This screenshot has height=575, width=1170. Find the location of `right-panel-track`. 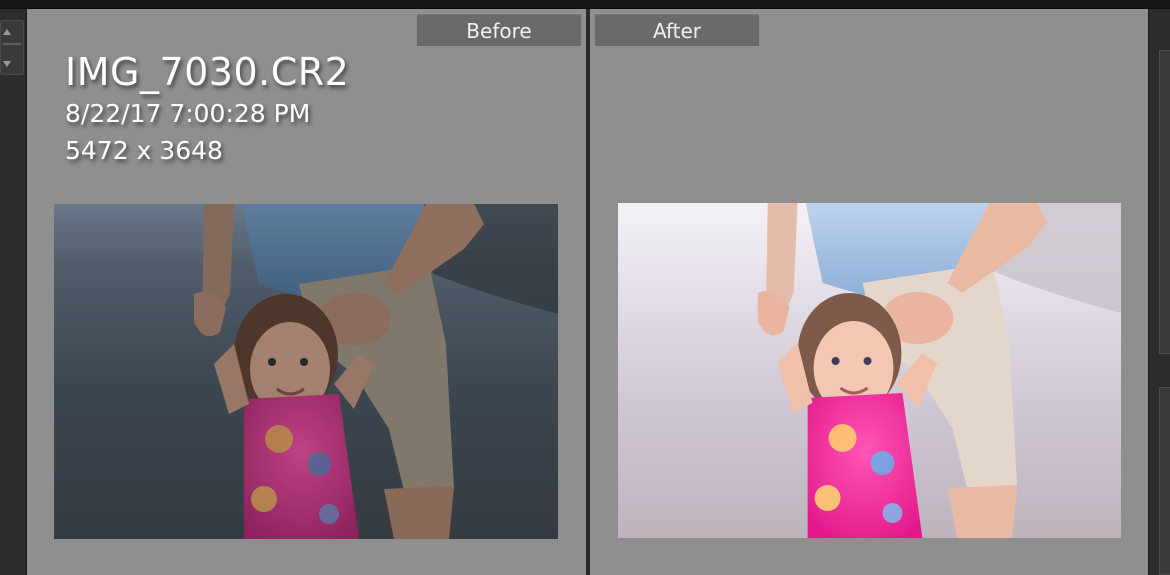

right-panel-track is located at coordinates (1164, 202).